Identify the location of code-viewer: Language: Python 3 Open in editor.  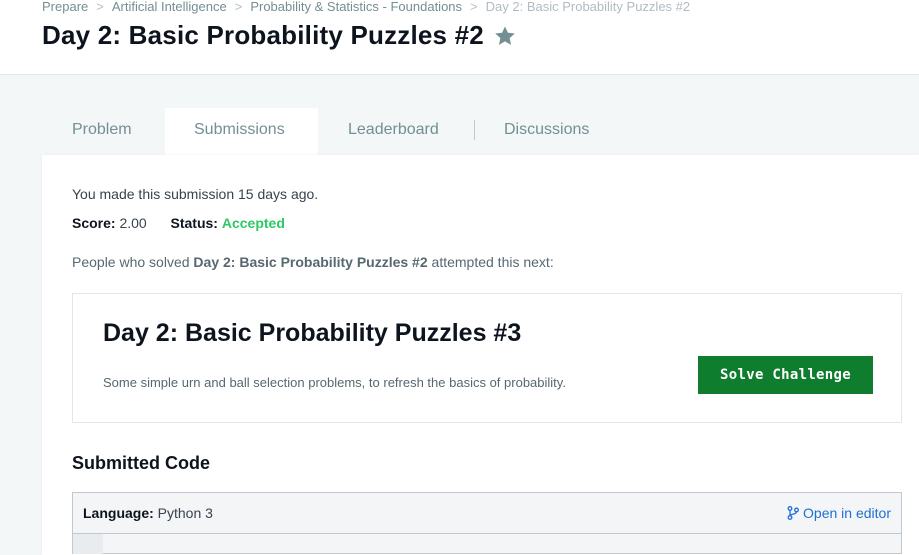
(487, 523).